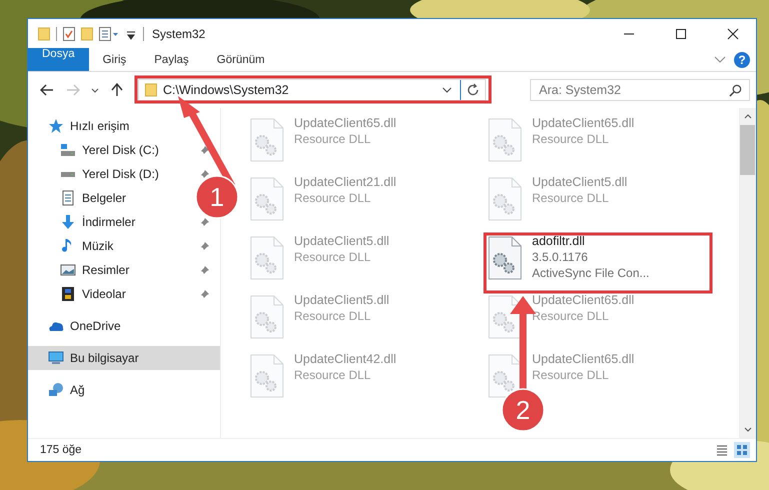 This screenshot has width=769, height=490. What do you see at coordinates (97, 270) in the screenshot?
I see `sidebar-item: Resimler` at bounding box center [97, 270].